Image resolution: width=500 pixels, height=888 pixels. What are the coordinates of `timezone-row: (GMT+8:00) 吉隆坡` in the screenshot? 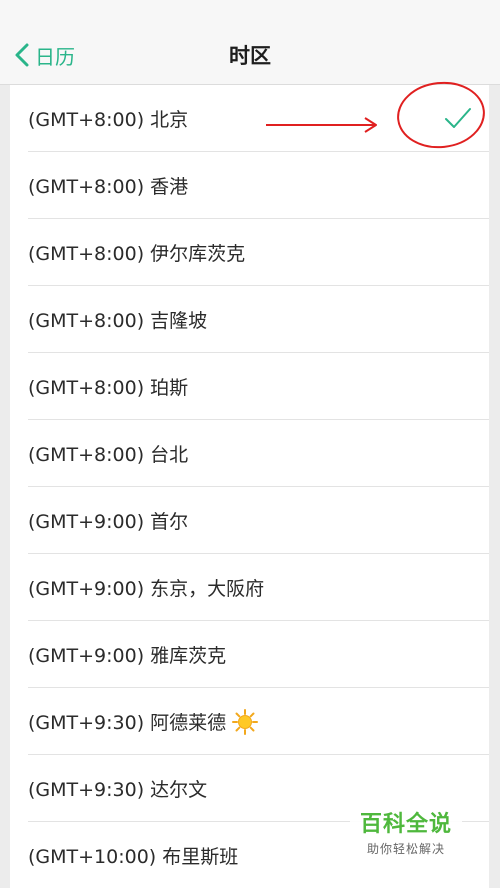 It's located at (249, 319).